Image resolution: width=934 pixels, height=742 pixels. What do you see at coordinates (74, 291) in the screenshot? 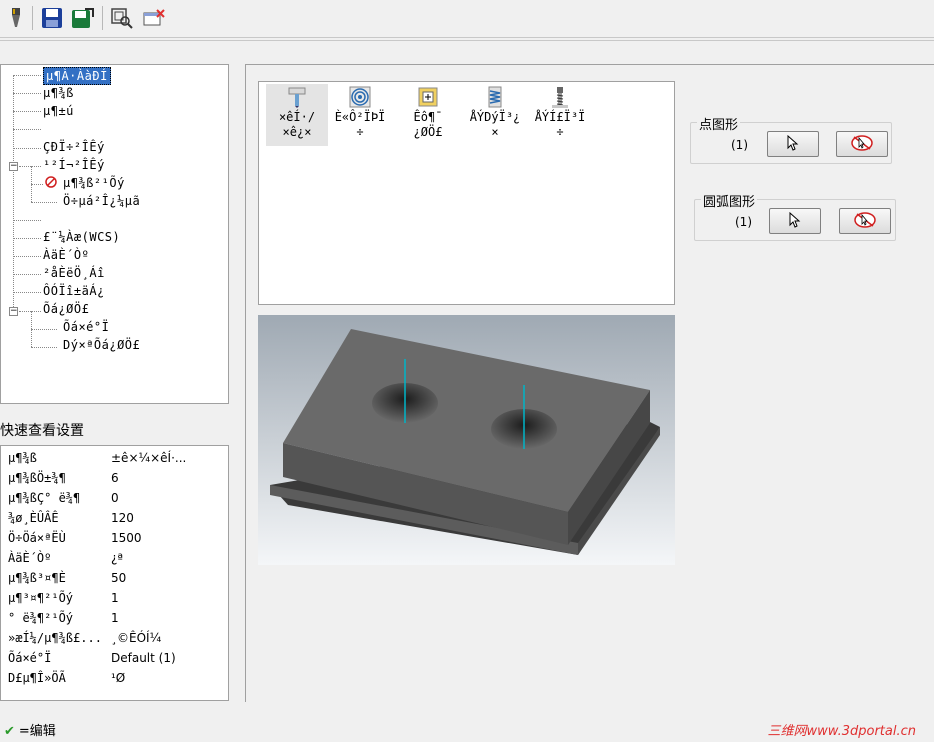
I see `tree-item-misc-vars: ÔÓÏî±äÁ¿` at bounding box center [74, 291].